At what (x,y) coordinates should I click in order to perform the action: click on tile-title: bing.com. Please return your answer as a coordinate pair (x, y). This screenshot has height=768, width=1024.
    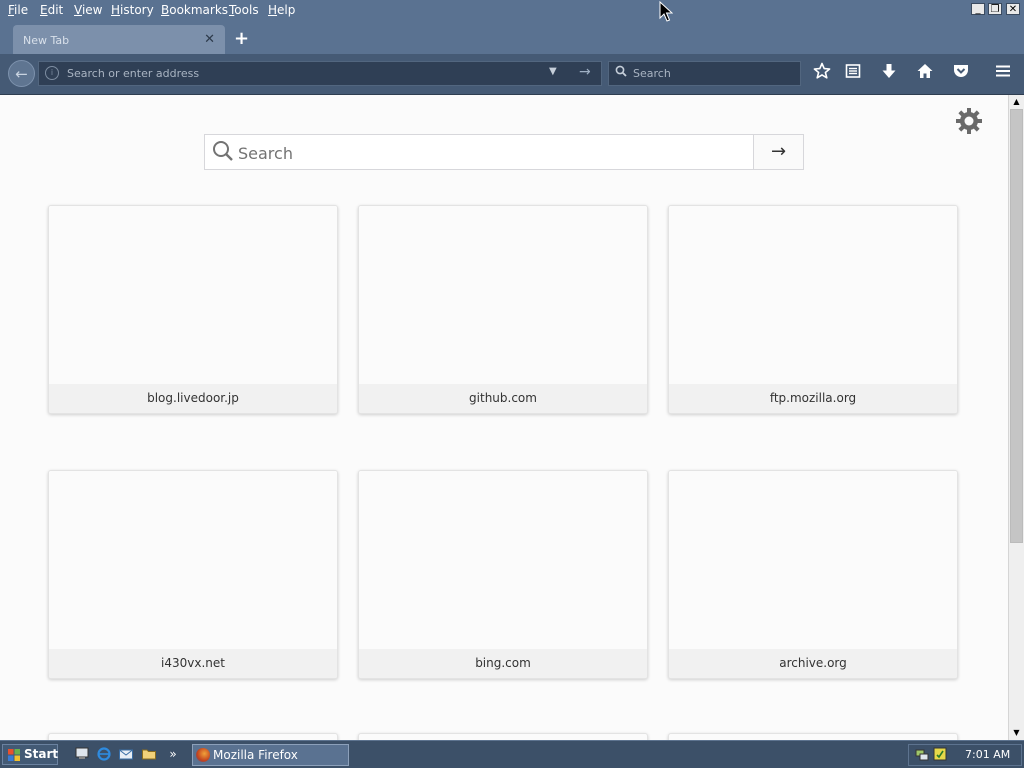
    Looking at the image, I should click on (503, 663).